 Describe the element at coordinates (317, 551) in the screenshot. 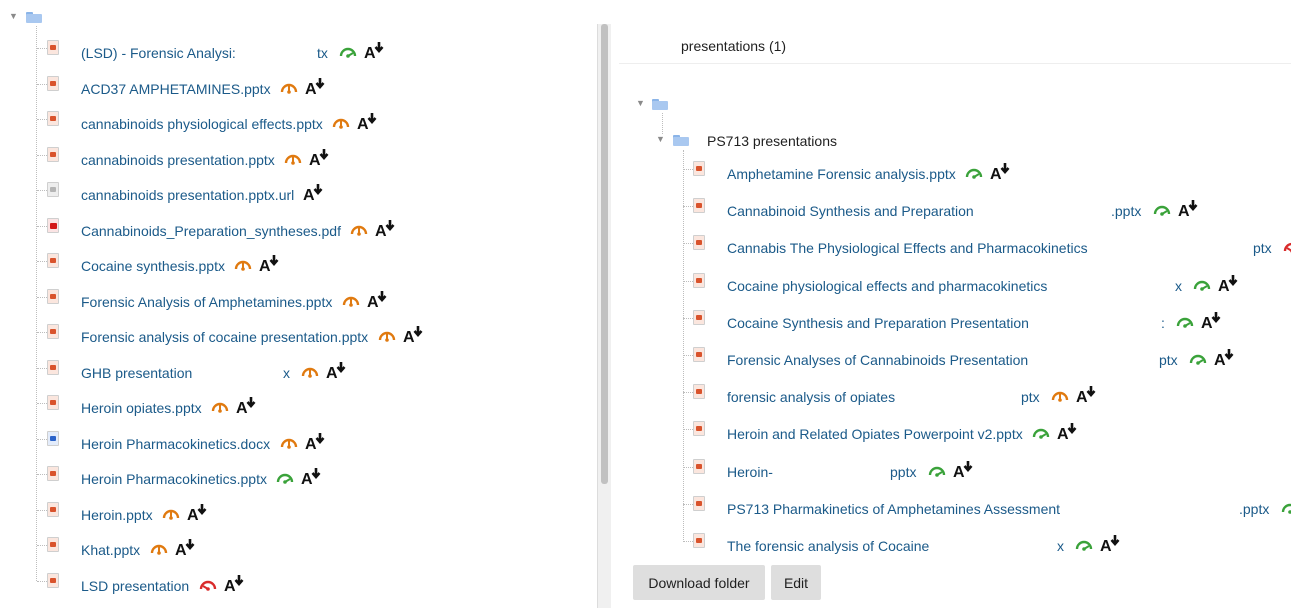

I see `file-row: Khat.pptx A` at that location.